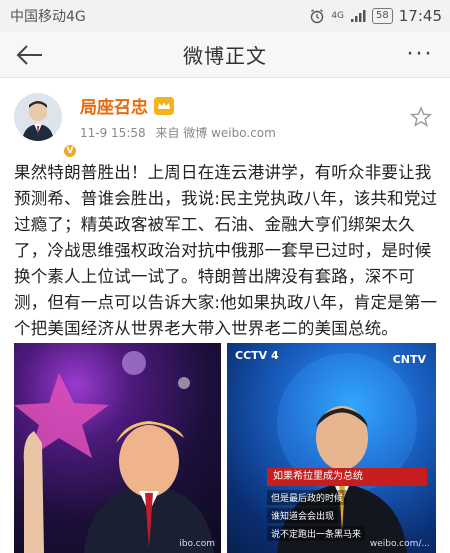  What do you see at coordinates (113, 133) in the screenshot?
I see `post-date: 11-9 15:58` at bounding box center [113, 133].